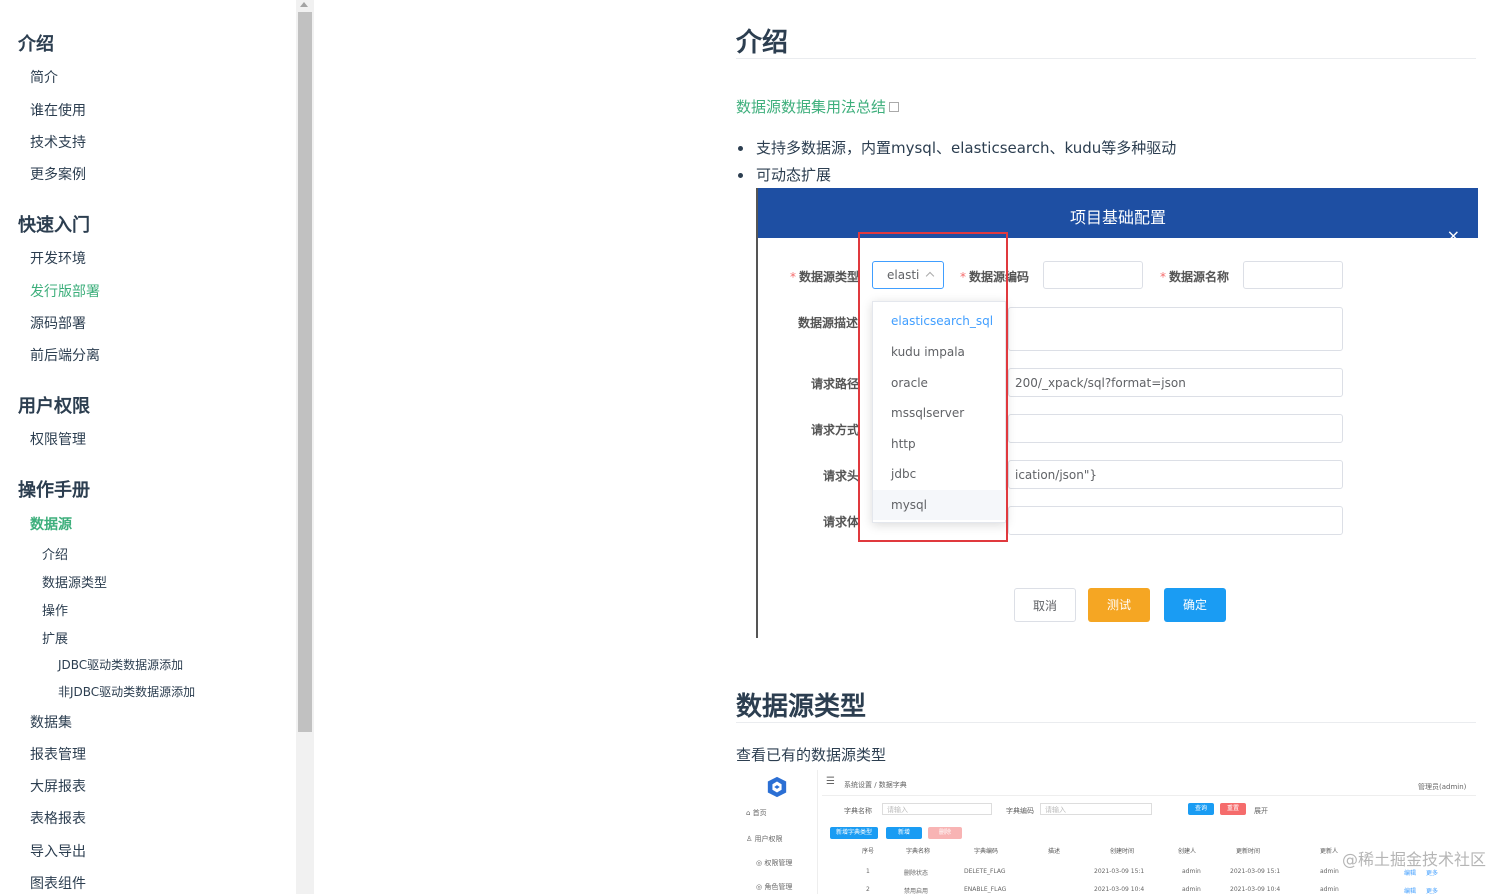 The width and height of the screenshot is (1512, 894). What do you see at coordinates (1329, 851) in the screenshot?
I see `screenshot-column-header: 更新人` at bounding box center [1329, 851].